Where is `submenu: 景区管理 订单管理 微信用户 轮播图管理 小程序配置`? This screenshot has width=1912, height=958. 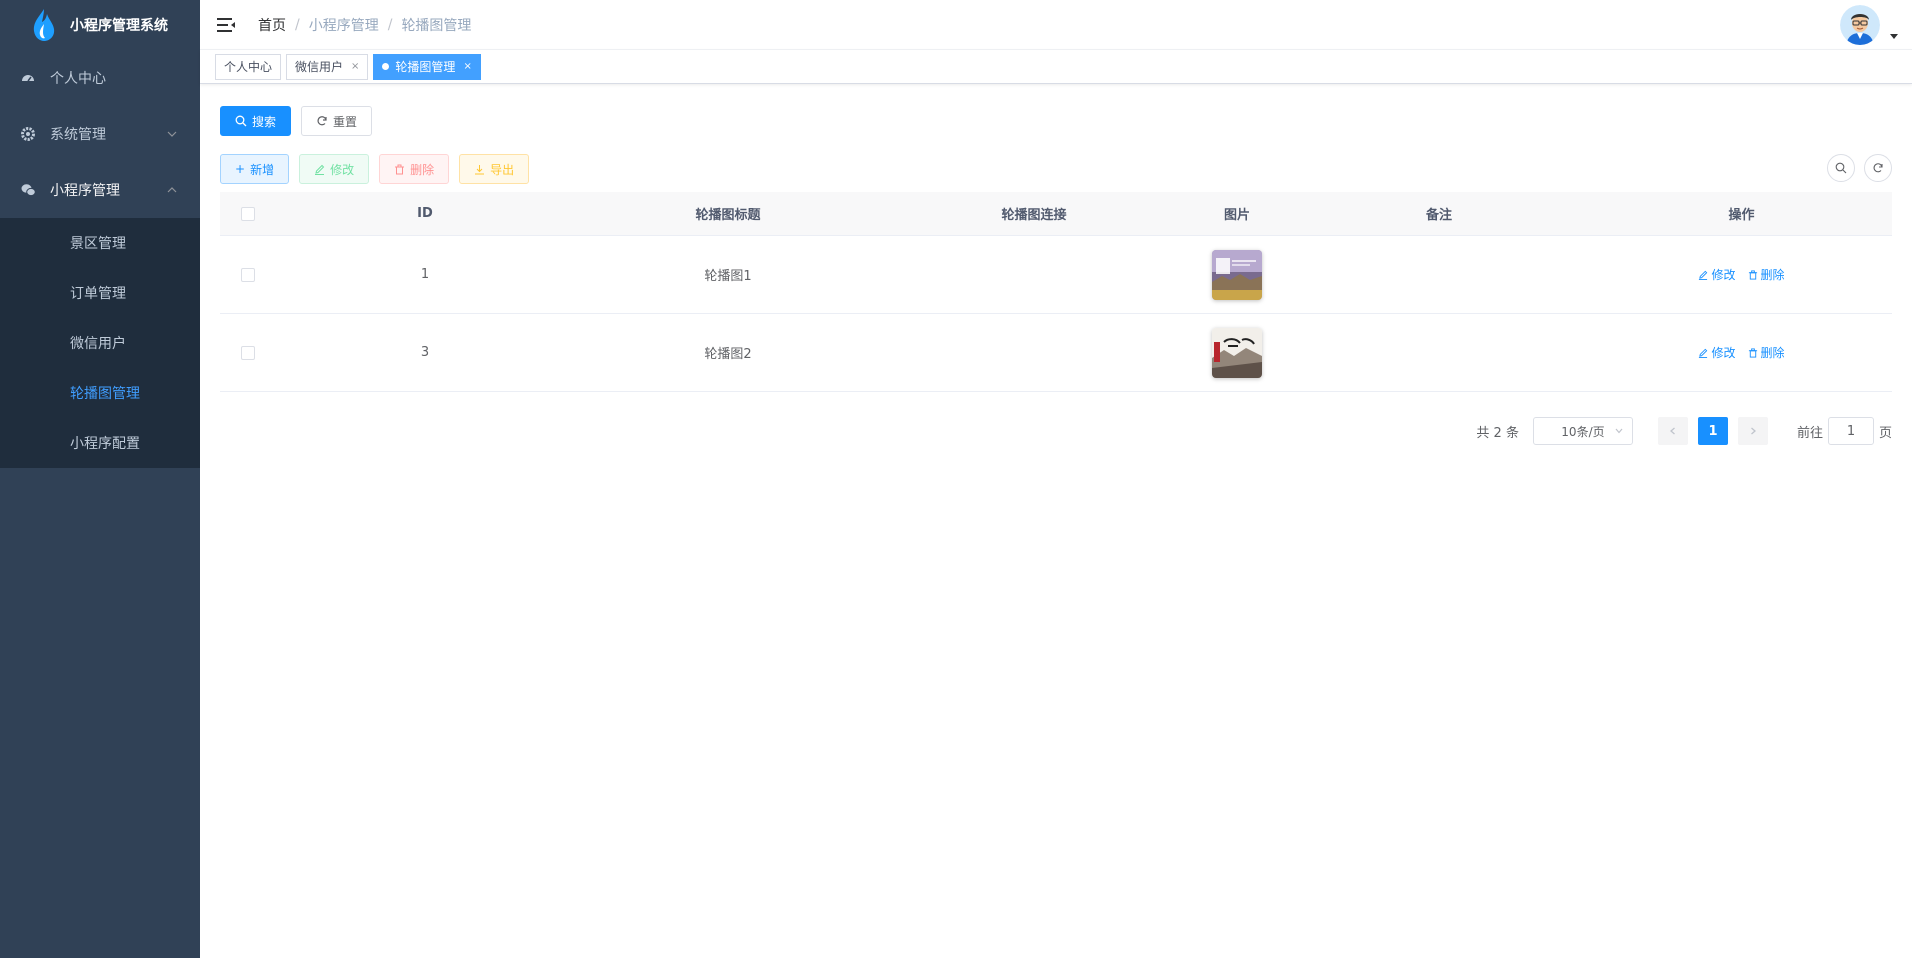 submenu: 景区管理 订单管理 微信用户 轮播图管理 小程序配置 is located at coordinates (100, 343).